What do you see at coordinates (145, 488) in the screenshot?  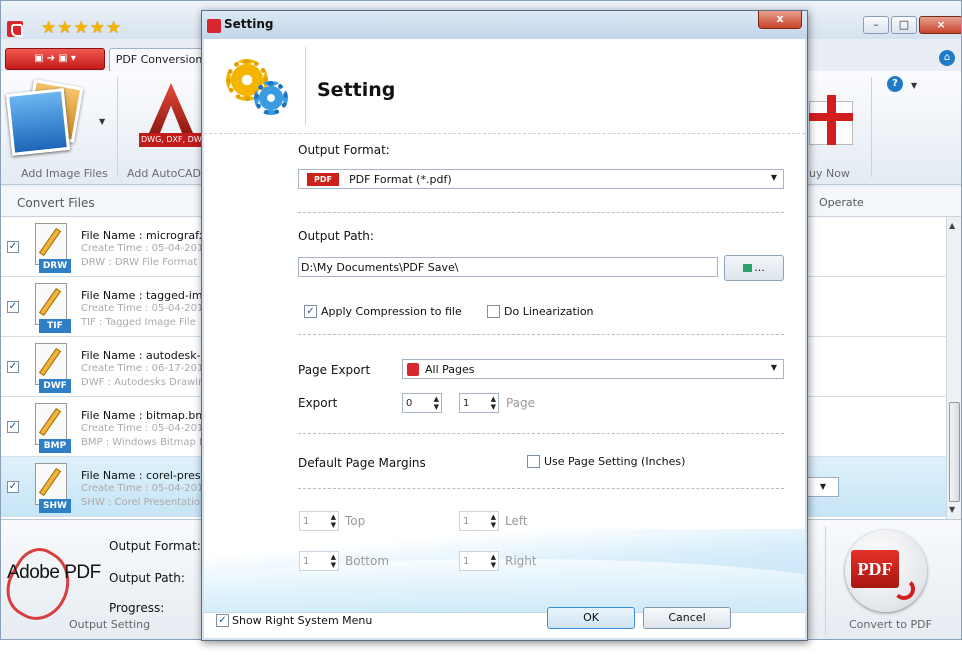 I see `file-create-time: Create Time : 05-04-2012` at bounding box center [145, 488].